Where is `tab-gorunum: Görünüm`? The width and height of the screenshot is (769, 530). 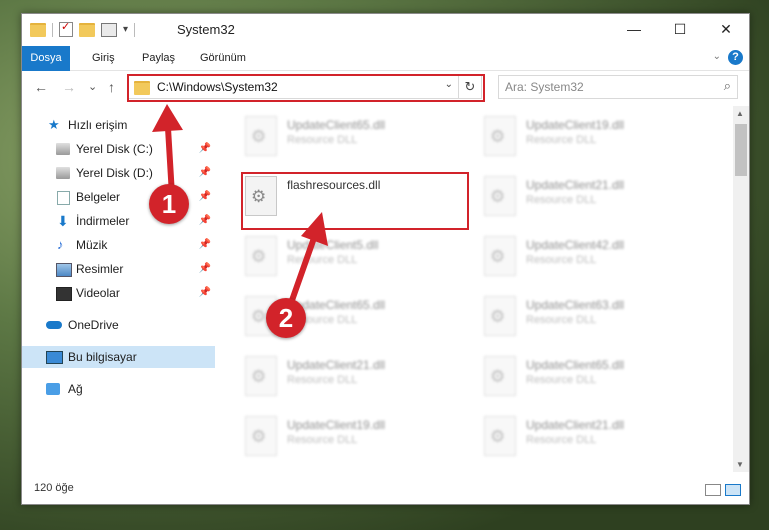
tab-gorunum: Görünüm is located at coordinates (223, 58).